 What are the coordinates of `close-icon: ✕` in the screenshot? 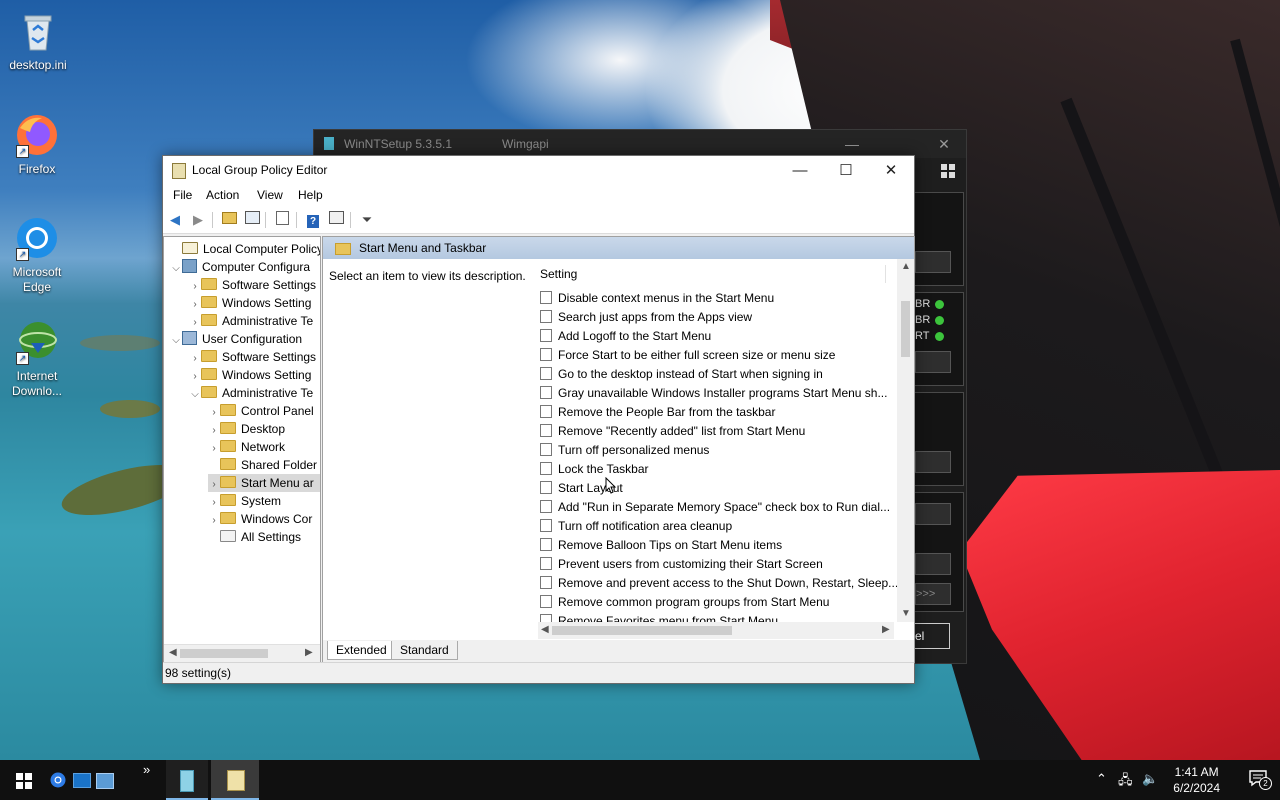 It's located at (944, 144).